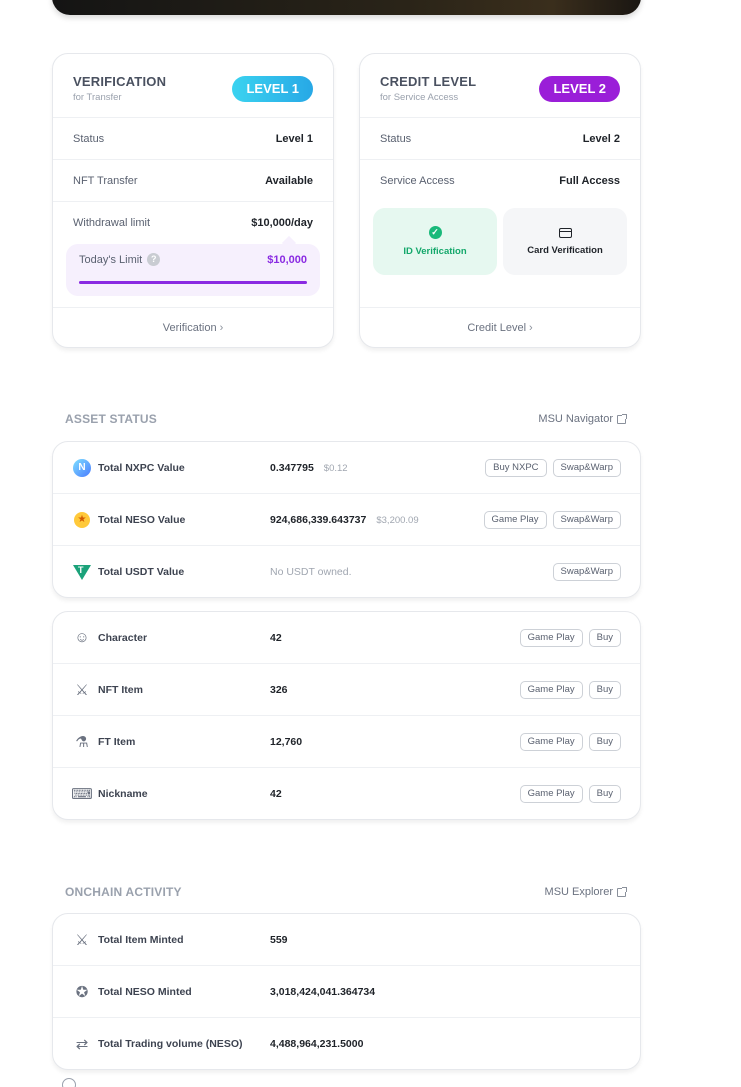  Describe the element at coordinates (579, 89) in the screenshot. I see `credit-level-badge: LEVEL 2` at that location.